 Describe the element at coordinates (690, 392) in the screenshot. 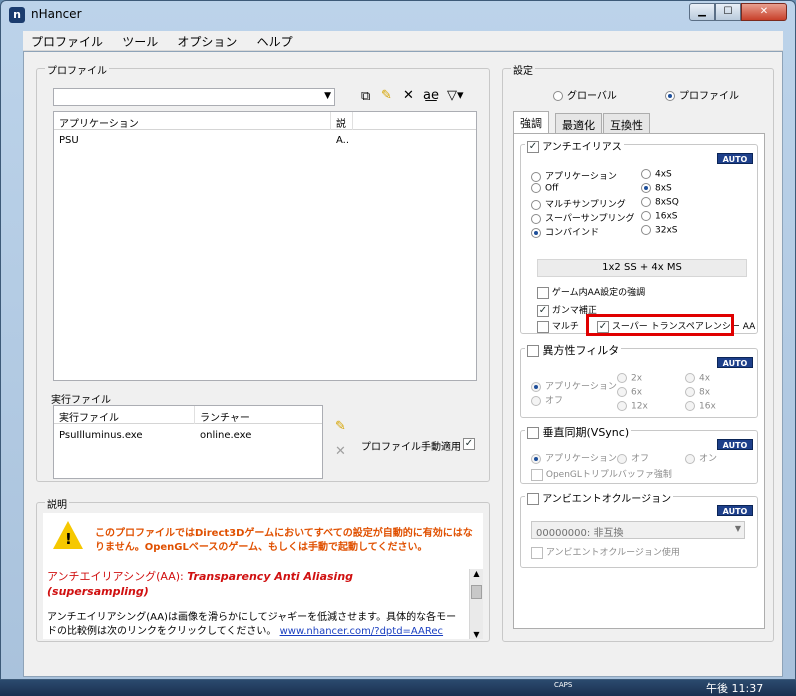

I see `af-level-8x-radio` at that location.